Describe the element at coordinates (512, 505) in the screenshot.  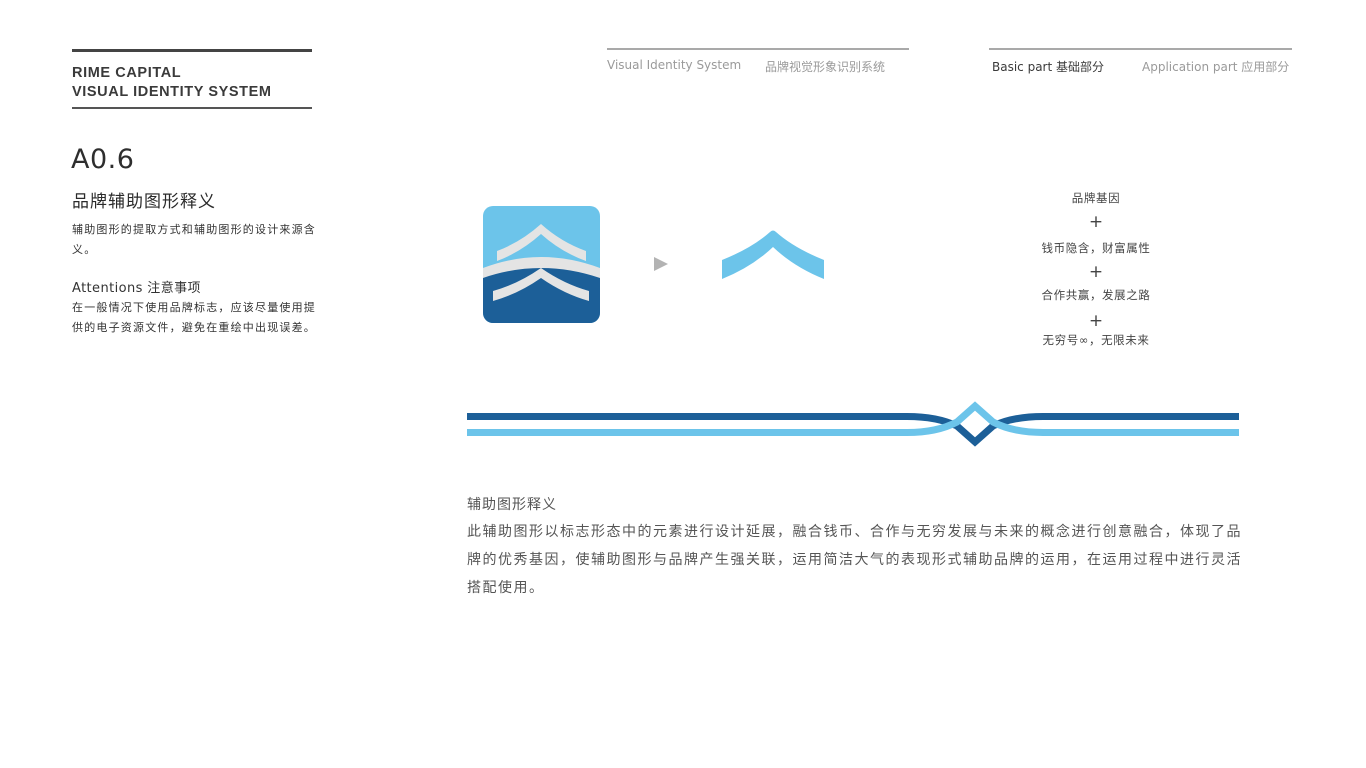
I see `explanation-title: 辅助图形释义` at that location.